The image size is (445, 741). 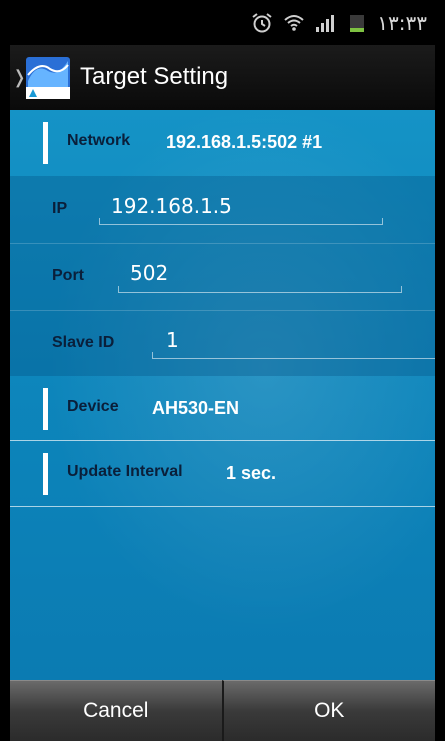 I want to click on ok-button: OK, so click(x=328, y=710).